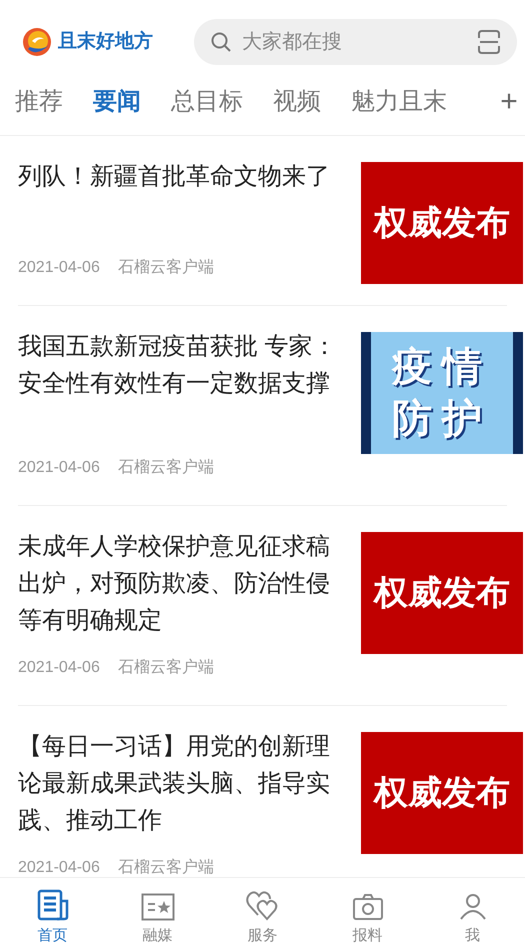 This screenshot has height=949, width=525. Describe the element at coordinates (178, 783) in the screenshot. I see `article-title: 【每日一习话】用党的创新理论最新成果武装头脑、指导实践、推动工作` at that location.